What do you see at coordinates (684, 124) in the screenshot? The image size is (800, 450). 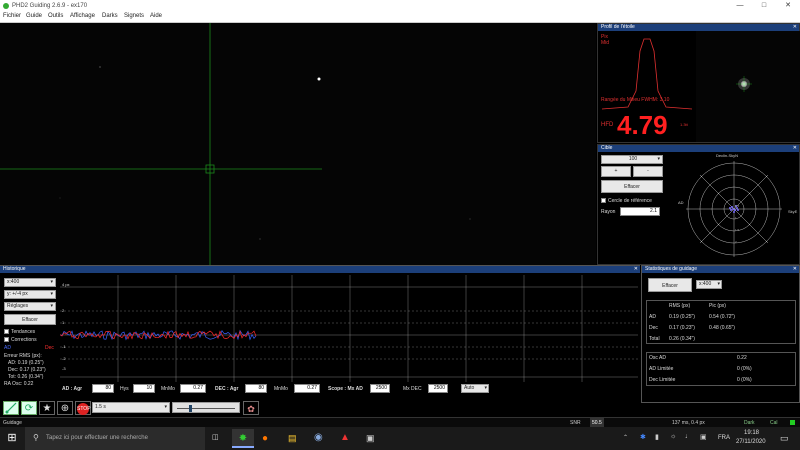 I see `snr-value: 1.3tt` at bounding box center [684, 124].